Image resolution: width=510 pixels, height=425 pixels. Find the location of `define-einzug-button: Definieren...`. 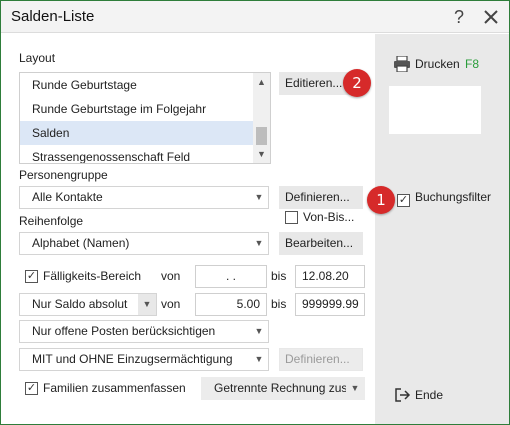

define-einzug-button: Definieren... is located at coordinates (321, 359).